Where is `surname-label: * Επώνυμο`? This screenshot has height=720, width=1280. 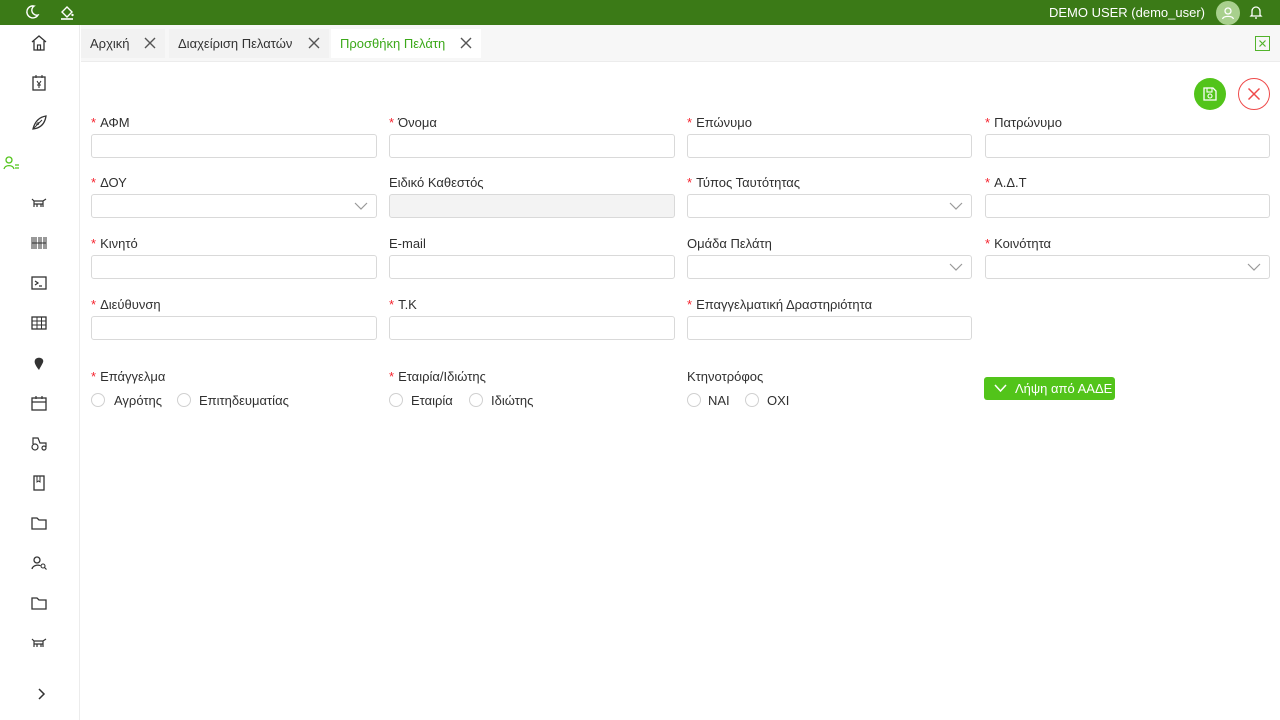
surname-label: * Επώνυμο is located at coordinates (719, 122).